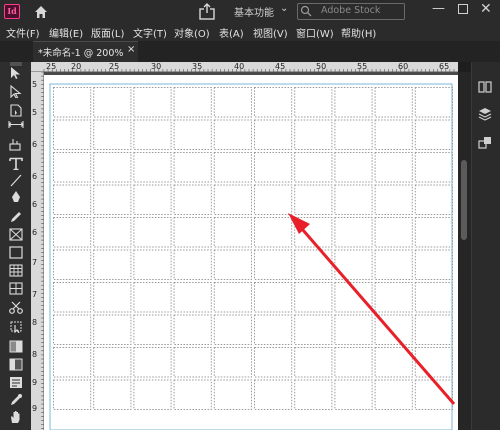  I want to click on line-icon, so click(16, 180).